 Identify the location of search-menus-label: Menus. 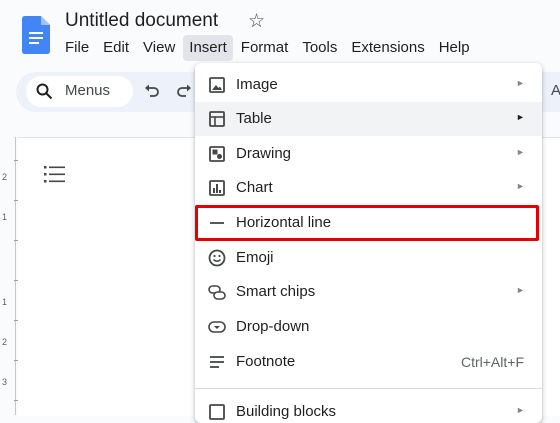
(88, 90).